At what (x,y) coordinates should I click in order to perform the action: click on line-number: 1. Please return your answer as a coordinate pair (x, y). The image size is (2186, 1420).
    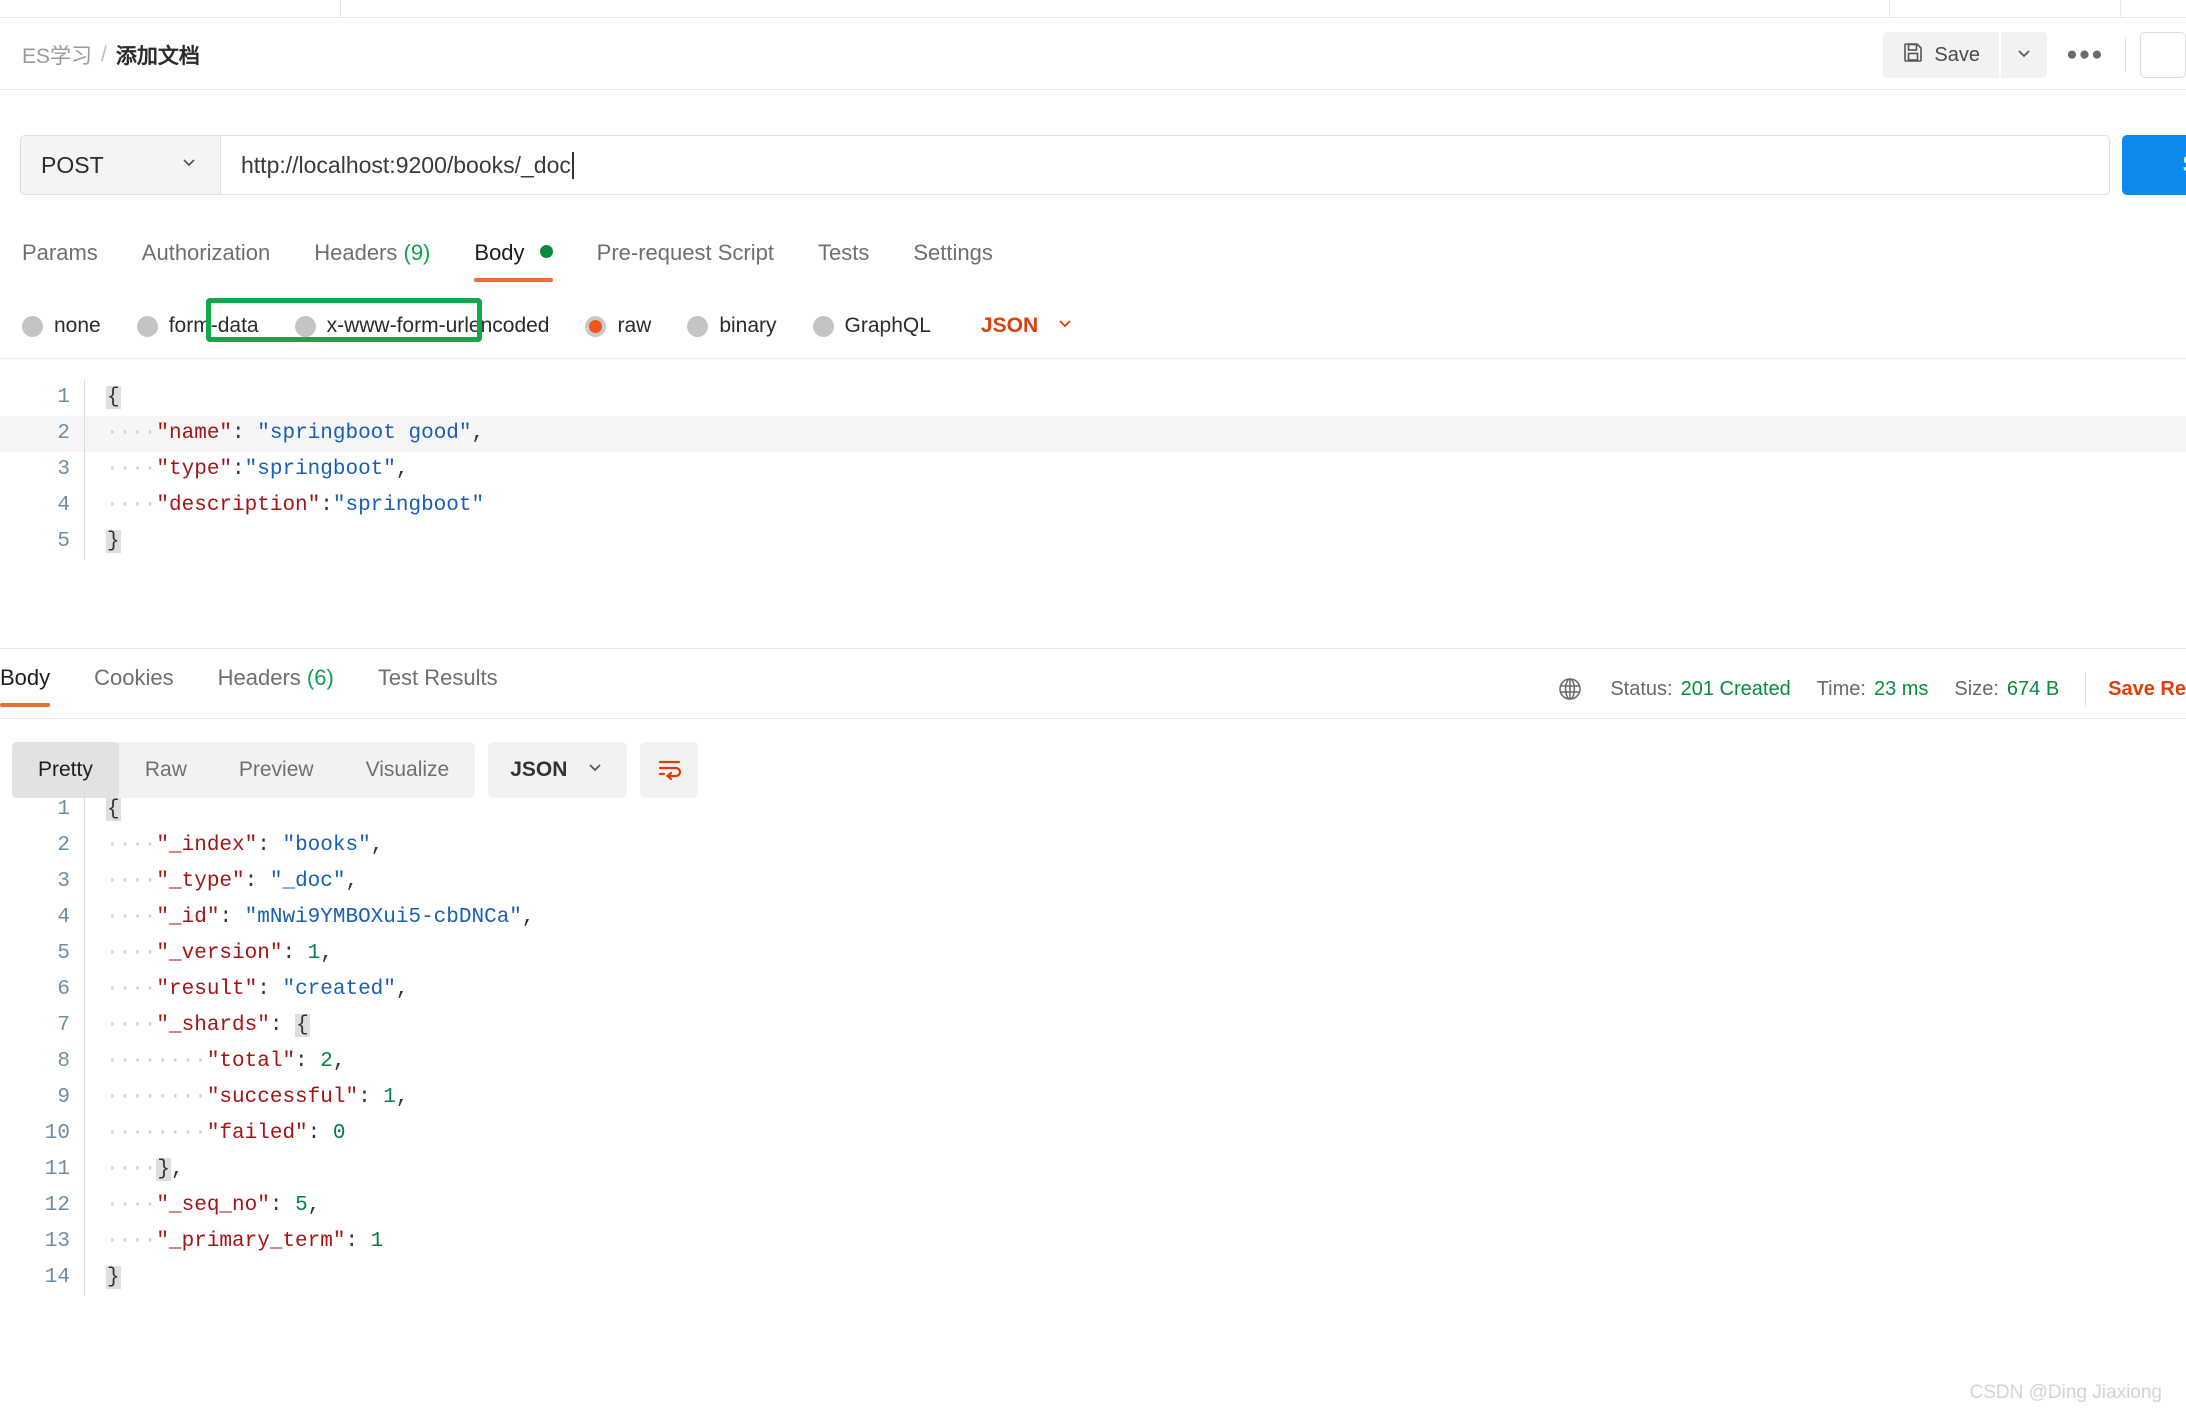
    Looking at the image, I should click on (63, 397).